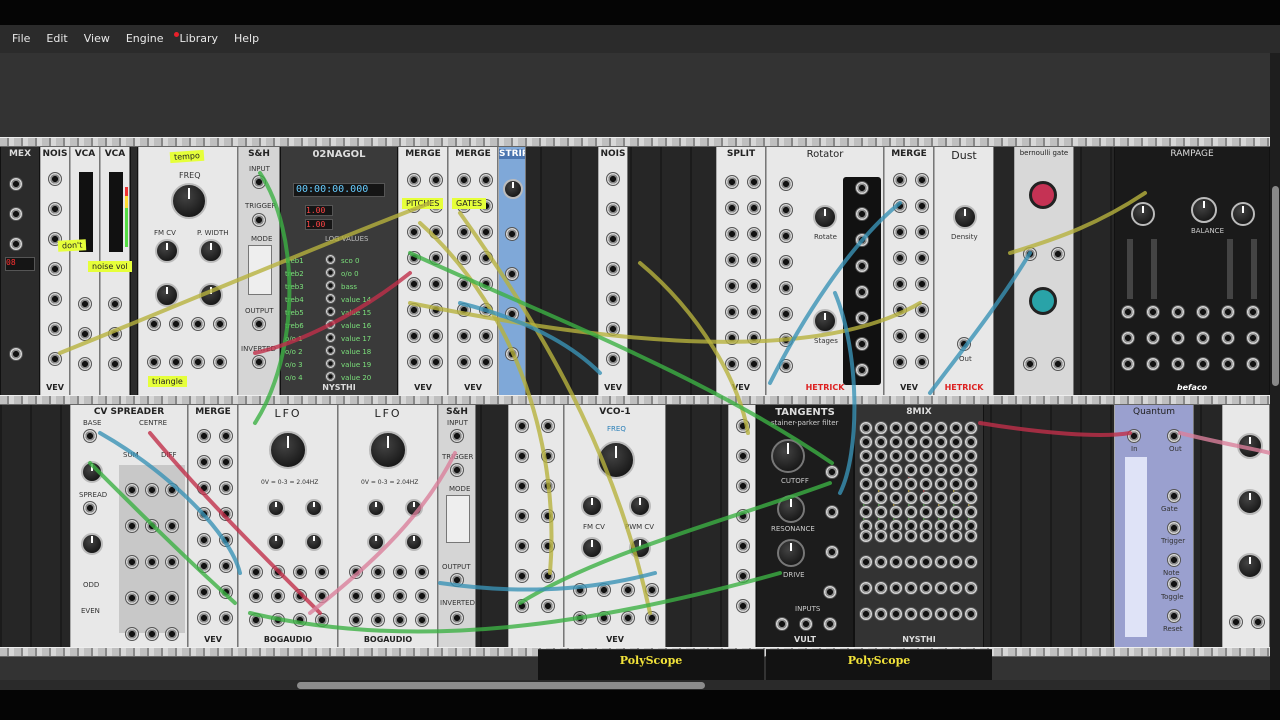 The width and height of the screenshot is (1280, 720). Describe the element at coordinates (97, 39) in the screenshot. I see `menu-view: View` at that location.